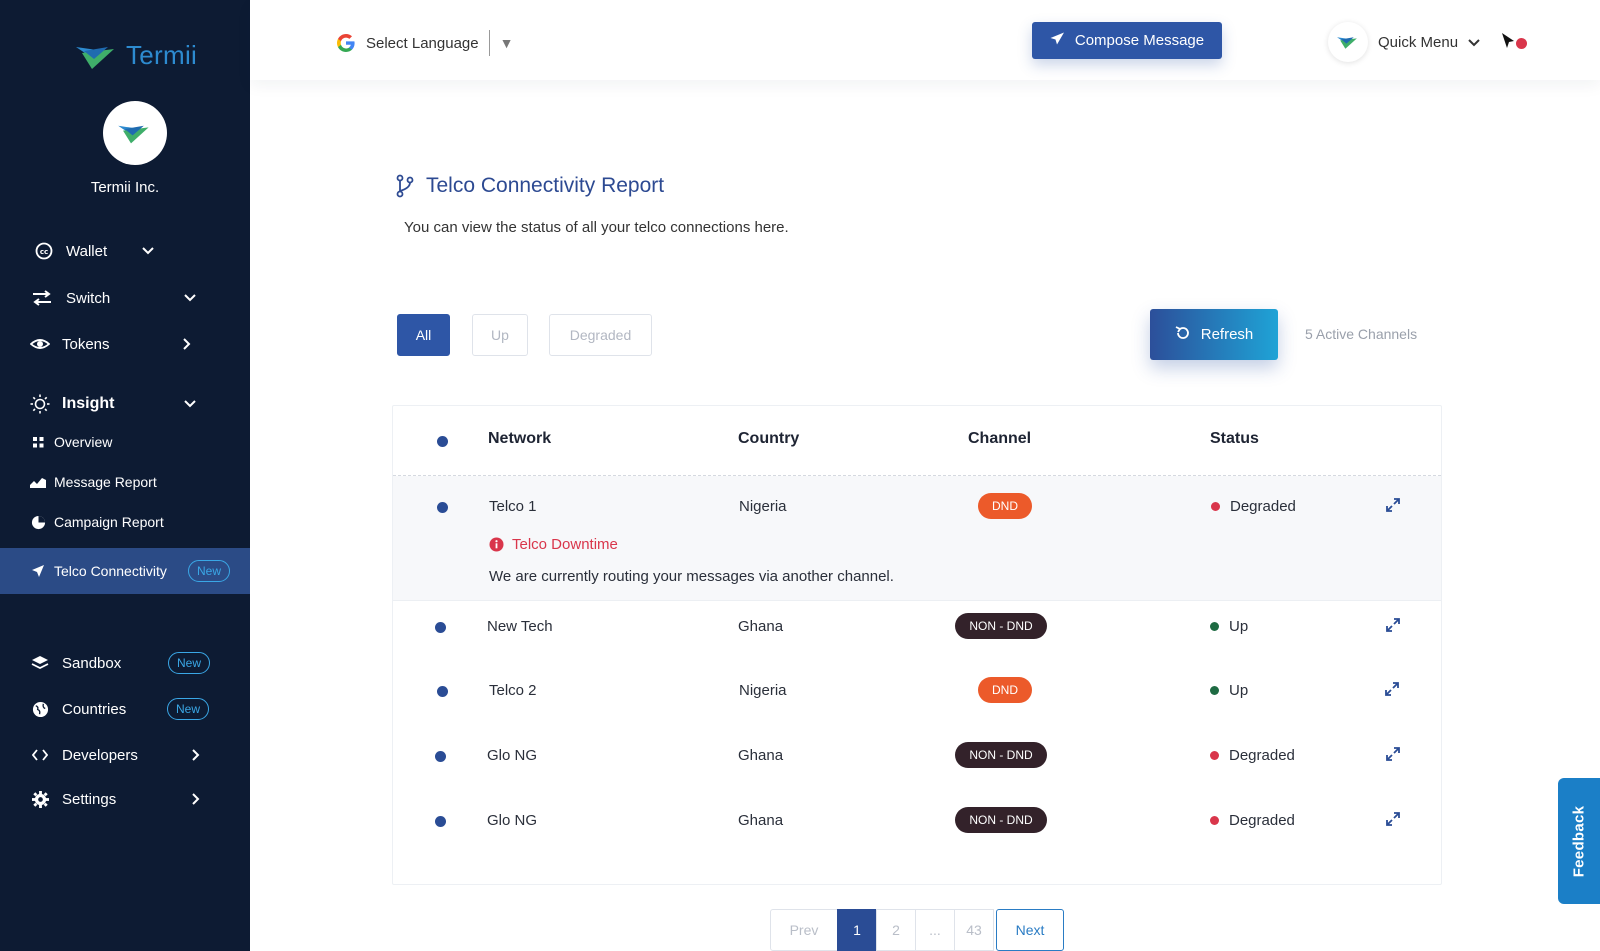 The height and width of the screenshot is (951, 1600). Describe the element at coordinates (162, 55) in the screenshot. I see `brand-name: Termii` at that location.